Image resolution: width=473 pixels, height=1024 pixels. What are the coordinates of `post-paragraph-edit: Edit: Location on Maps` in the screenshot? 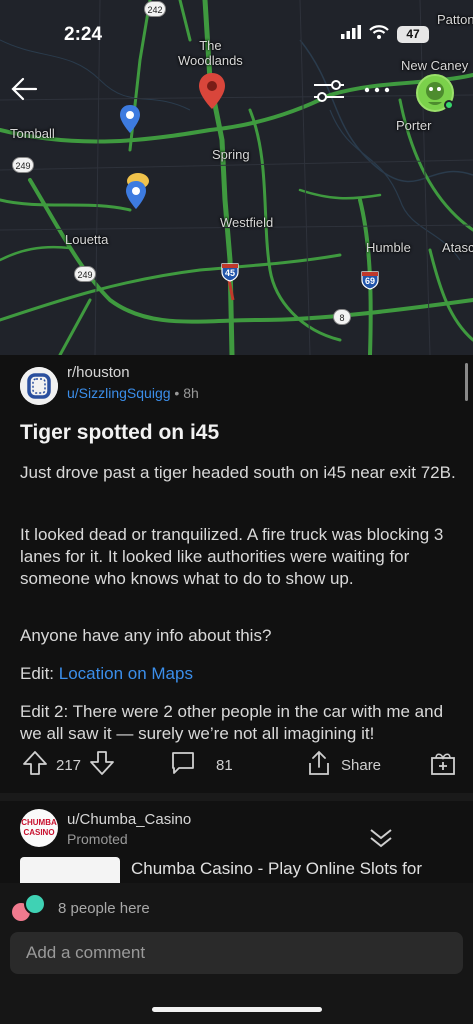 It's located at (238, 674).